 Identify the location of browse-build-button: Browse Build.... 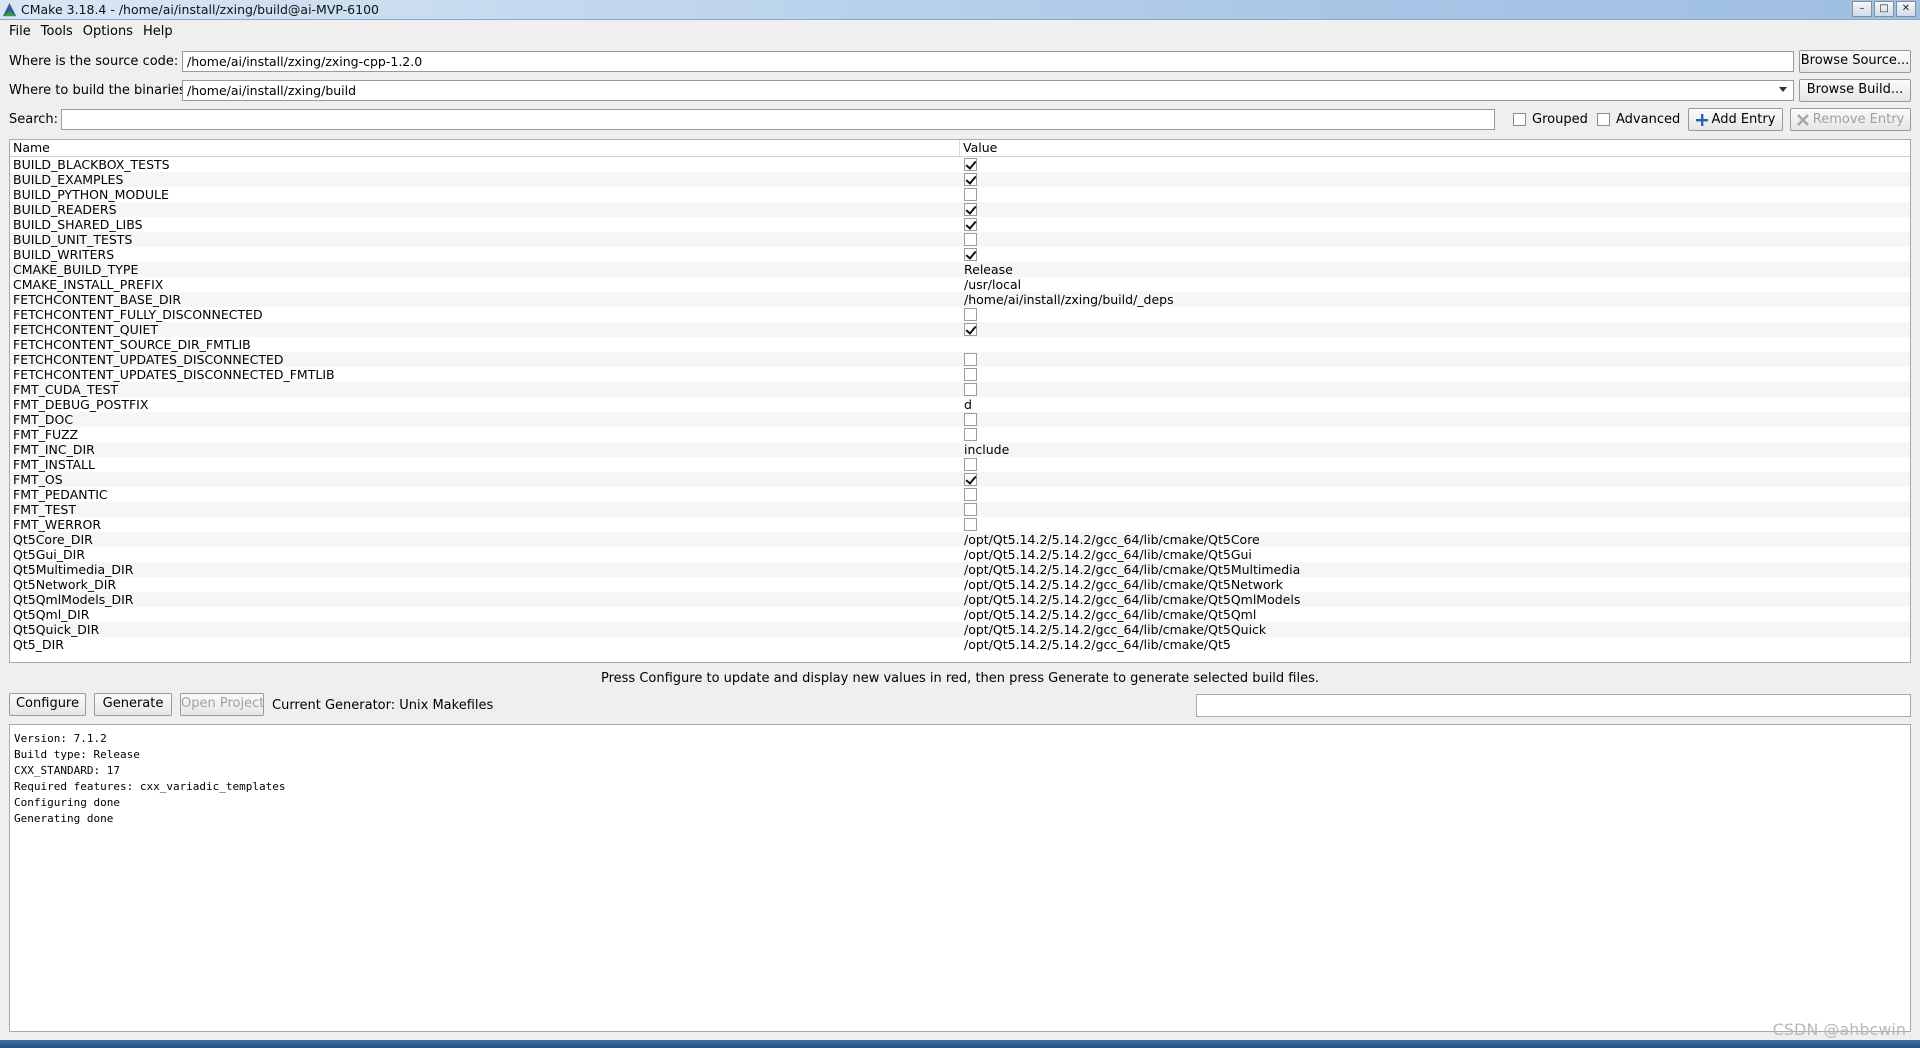
(1855, 90).